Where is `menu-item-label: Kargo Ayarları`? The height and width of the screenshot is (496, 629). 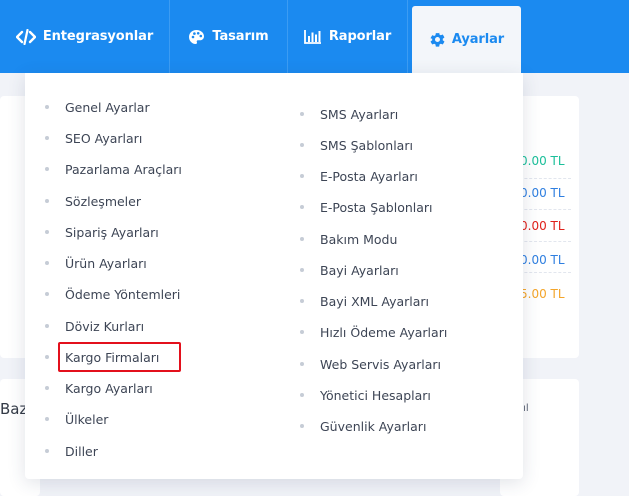 menu-item-label: Kargo Ayarları is located at coordinates (109, 388).